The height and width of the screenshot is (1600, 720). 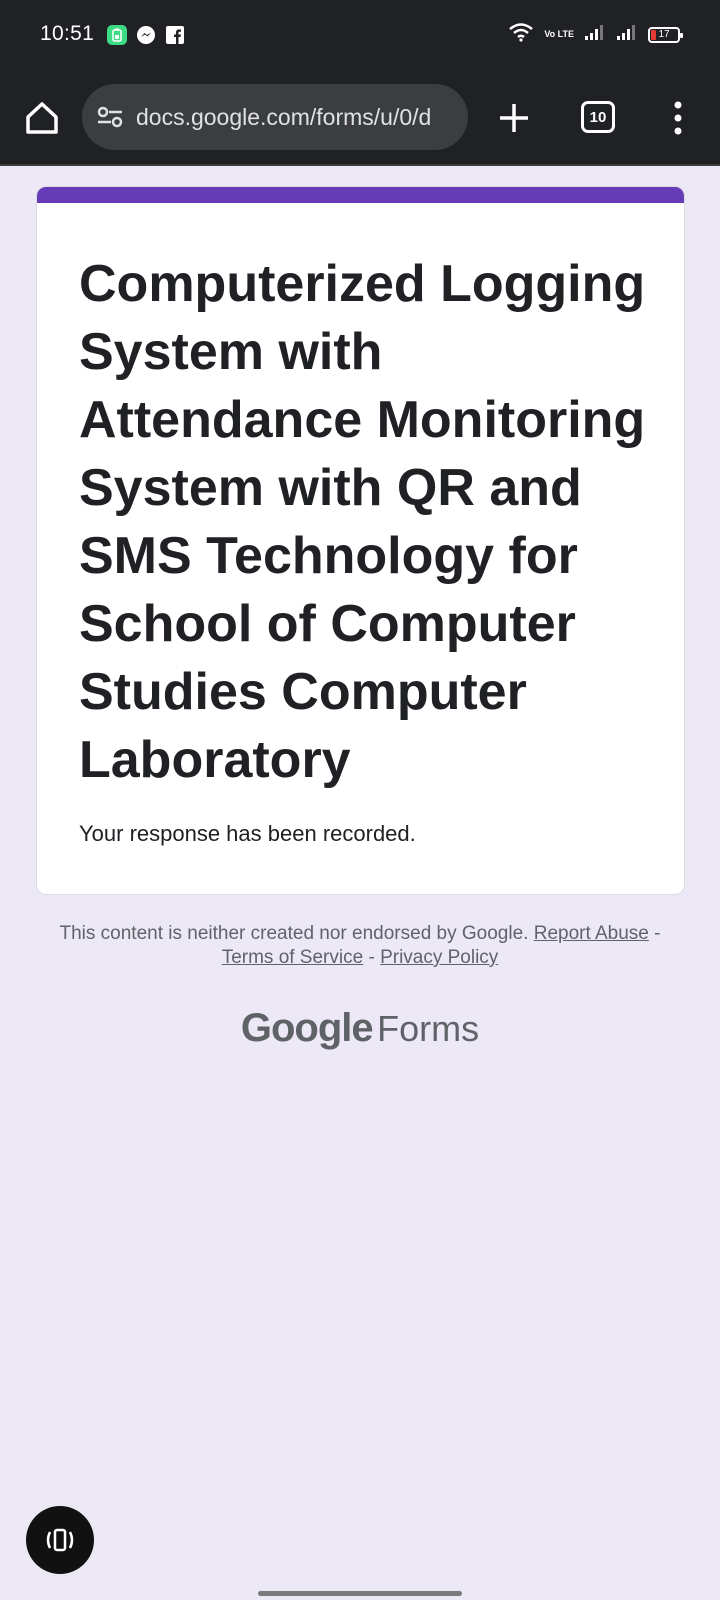 What do you see at coordinates (598, 117) in the screenshot?
I see `tab-switcher-button: 10` at bounding box center [598, 117].